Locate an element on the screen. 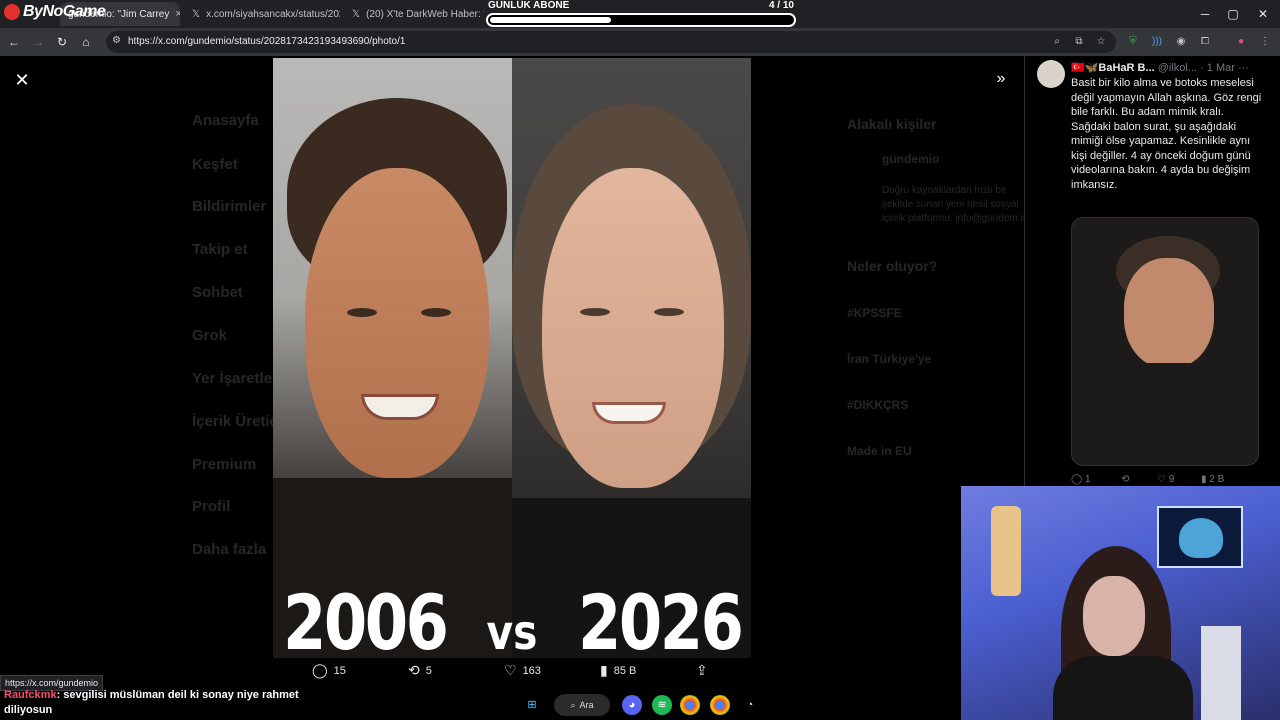 Image resolution: width=1280 pixels, height=720 pixels. more-icon: ··· is located at coordinates (1243, 68).